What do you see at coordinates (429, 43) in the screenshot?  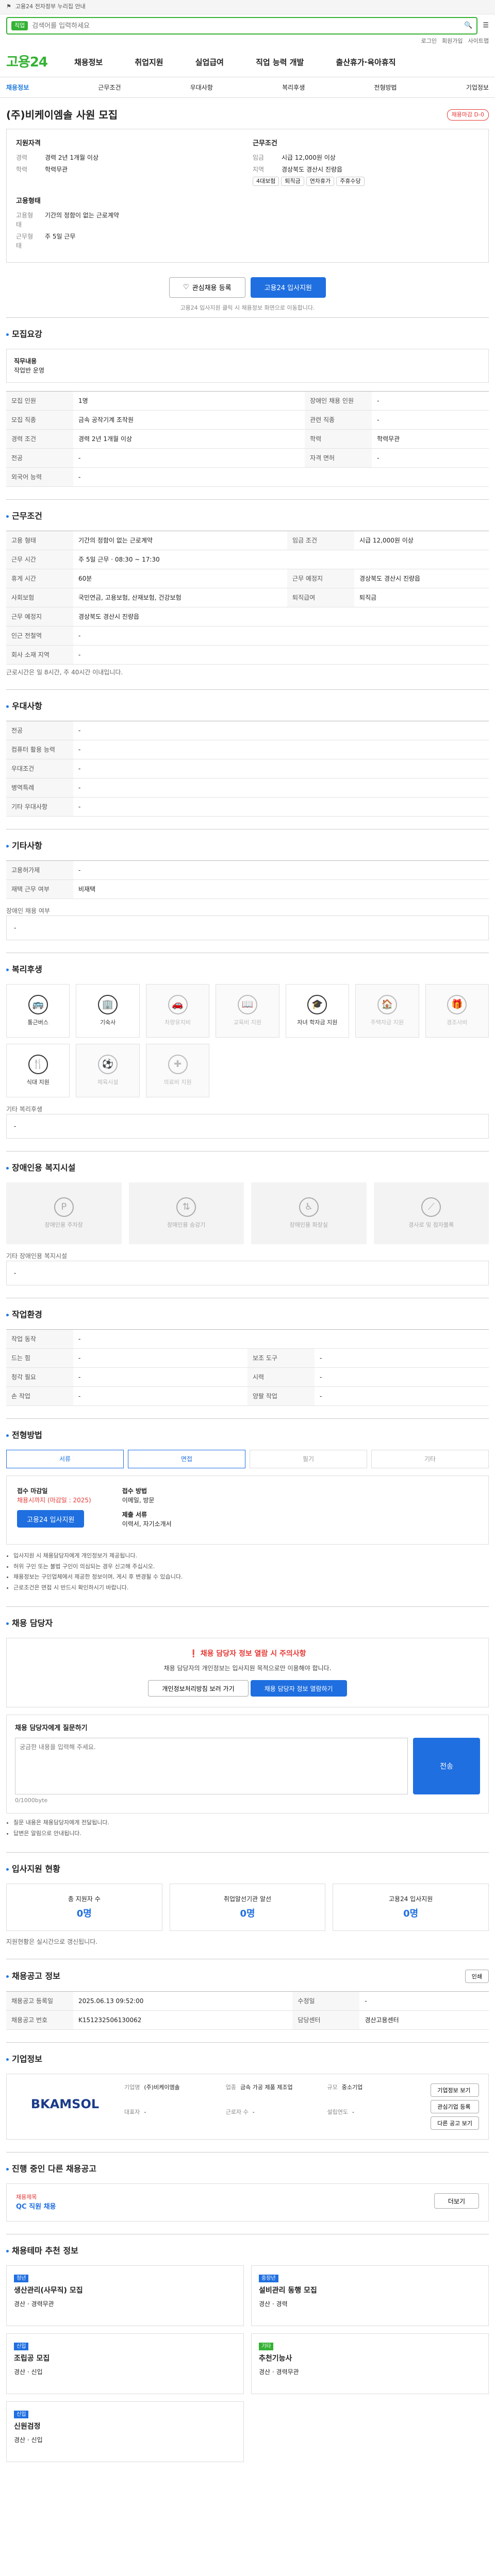 I see `login-link: 로그인` at bounding box center [429, 43].